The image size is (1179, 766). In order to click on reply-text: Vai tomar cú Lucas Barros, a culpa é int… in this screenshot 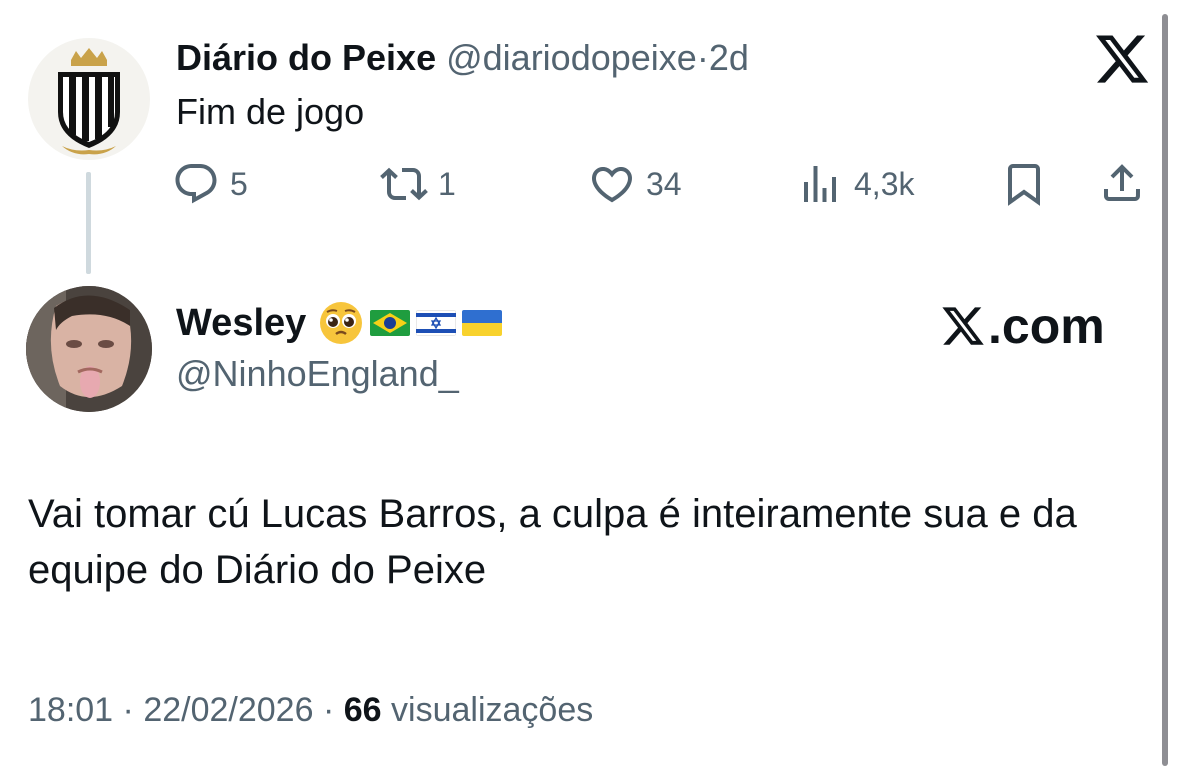, I will do `click(552, 542)`.